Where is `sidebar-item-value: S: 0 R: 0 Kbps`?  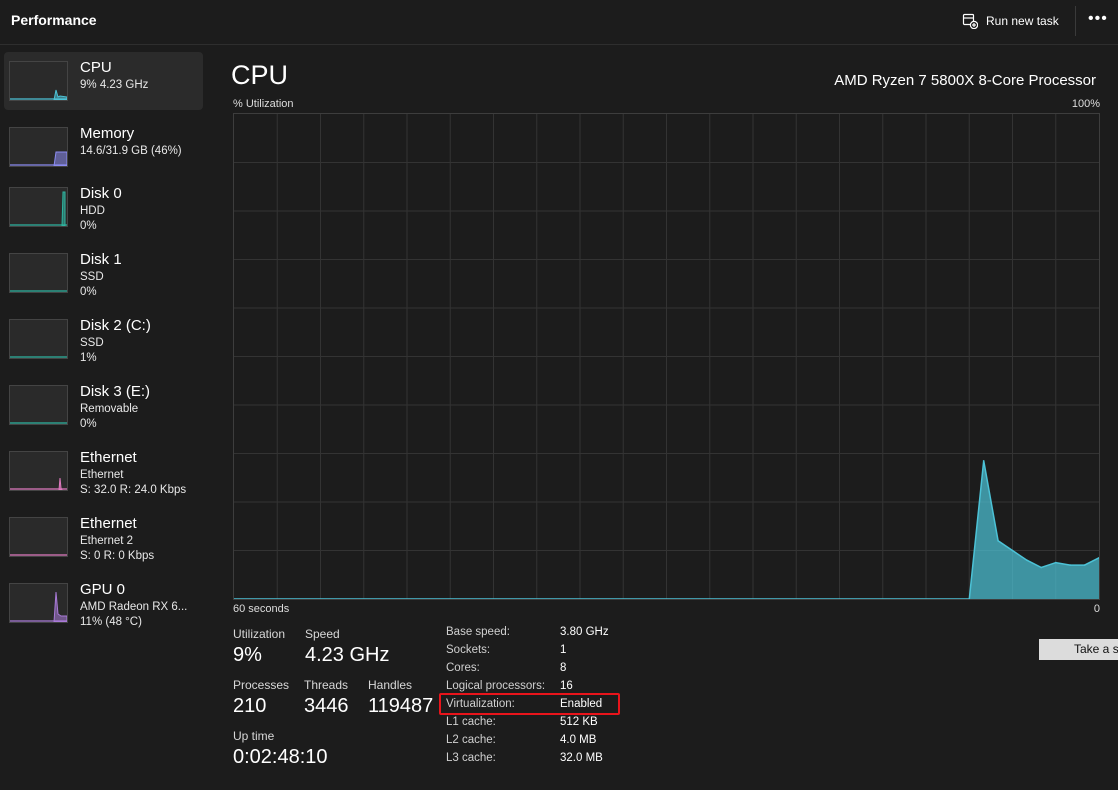 sidebar-item-value: S: 0 R: 0 Kbps is located at coordinates (117, 556).